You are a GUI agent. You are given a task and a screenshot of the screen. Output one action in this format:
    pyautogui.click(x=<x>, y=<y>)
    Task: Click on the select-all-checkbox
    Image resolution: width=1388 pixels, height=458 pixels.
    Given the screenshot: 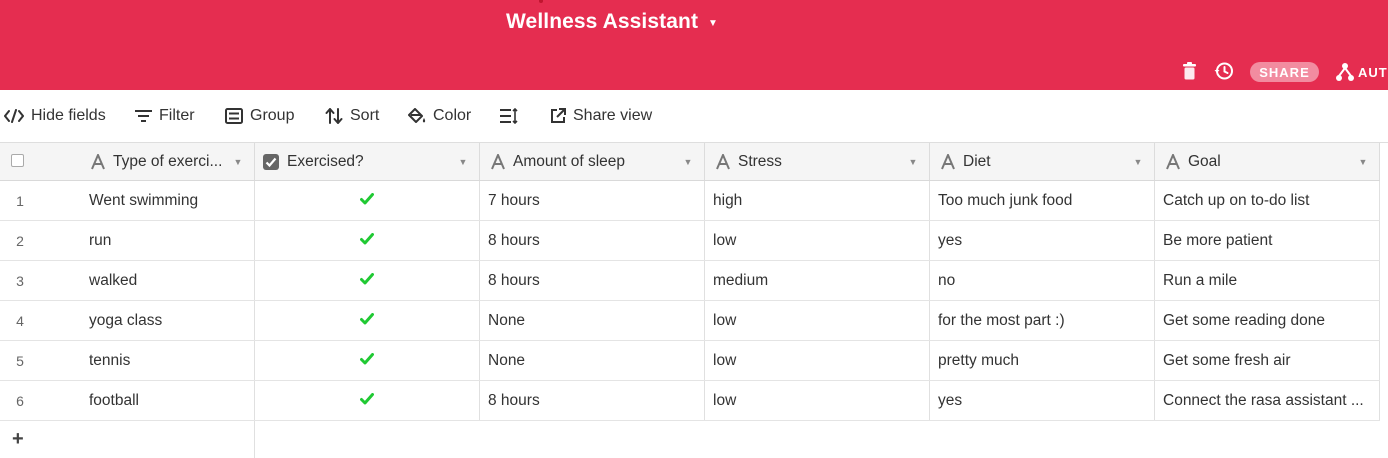 What is the action you would take?
    pyautogui.click(x=17, y=160)
    